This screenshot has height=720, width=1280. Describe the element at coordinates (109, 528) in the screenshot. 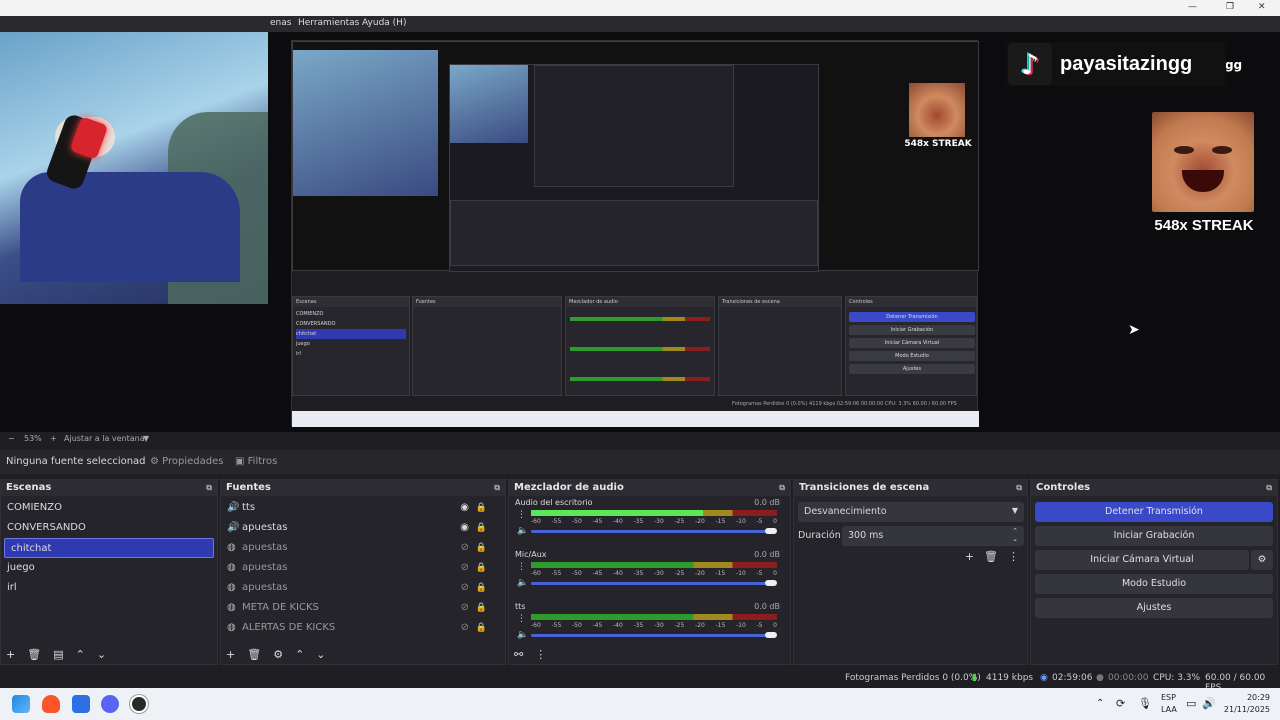

I see `scene-item: CONVERSANDO` at that location.